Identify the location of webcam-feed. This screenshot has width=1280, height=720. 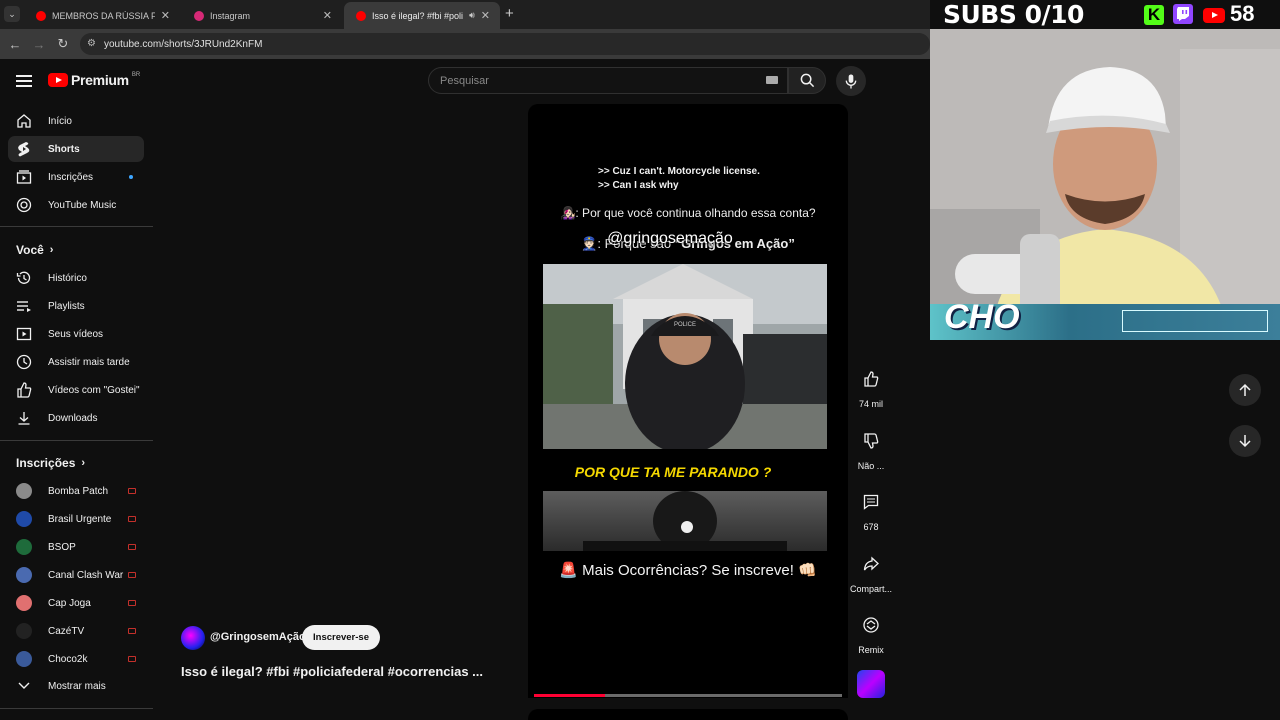
(1105, 184).